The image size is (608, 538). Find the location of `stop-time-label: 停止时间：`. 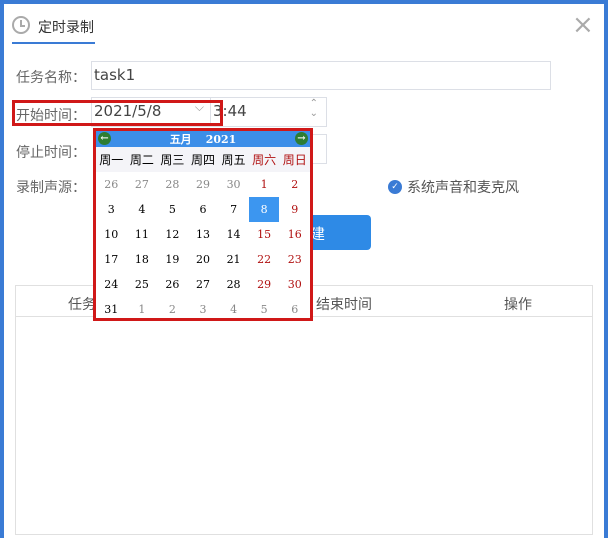

stop-time-label: 停止时间： is located at coordinates (51, 153).